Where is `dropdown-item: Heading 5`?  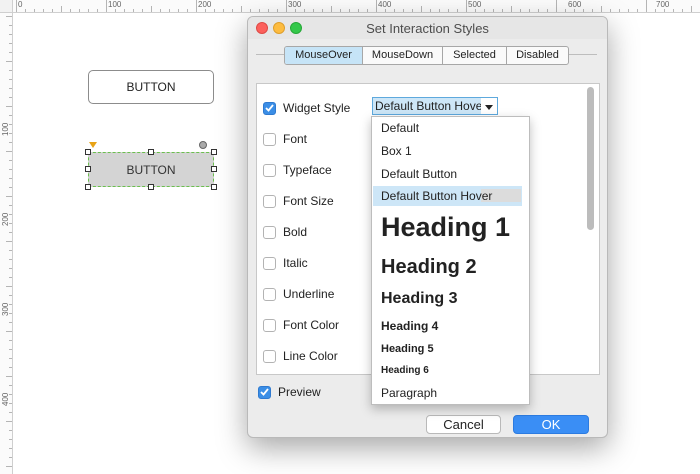 dropdown-item: Heading 5 is located at coordinates (407, 349).